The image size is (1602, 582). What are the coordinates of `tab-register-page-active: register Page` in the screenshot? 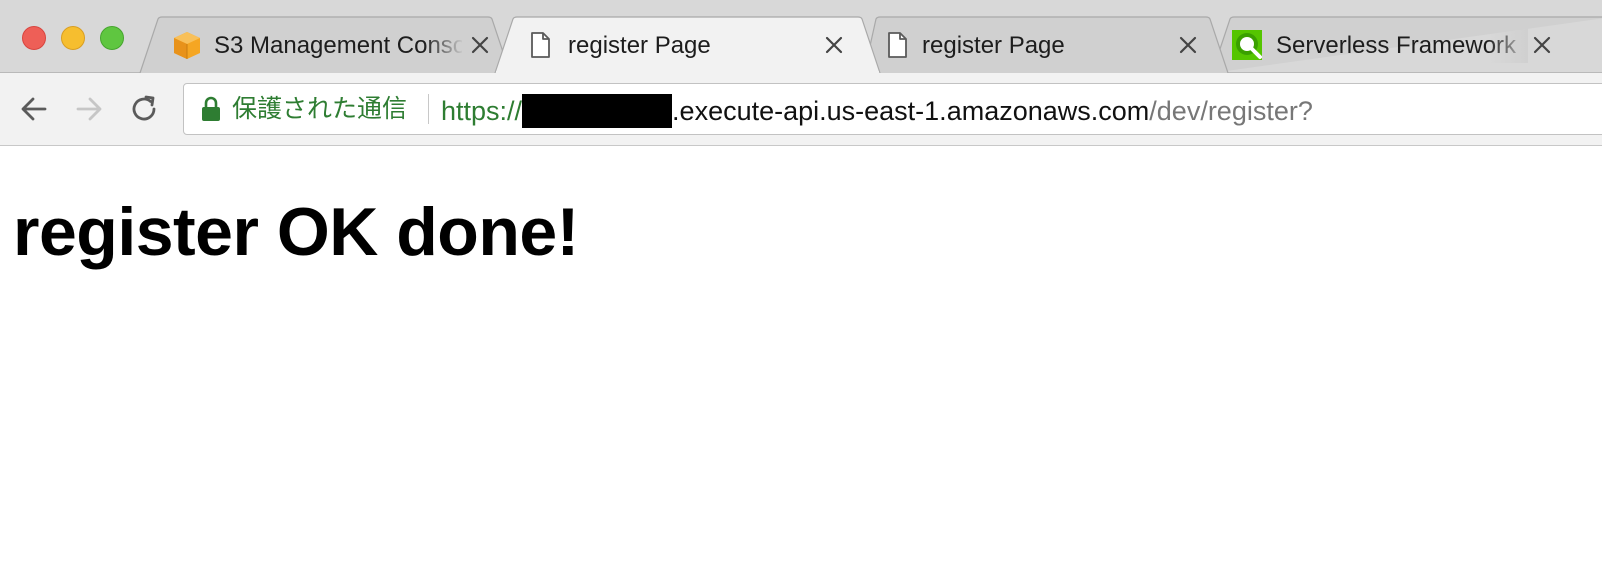 It's located at (687, 45).